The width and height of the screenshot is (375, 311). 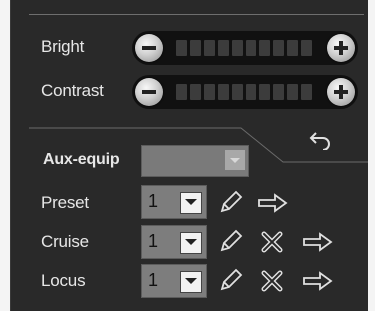 I want to click on contrast-label: Contrast, so click(x=72, y=90).